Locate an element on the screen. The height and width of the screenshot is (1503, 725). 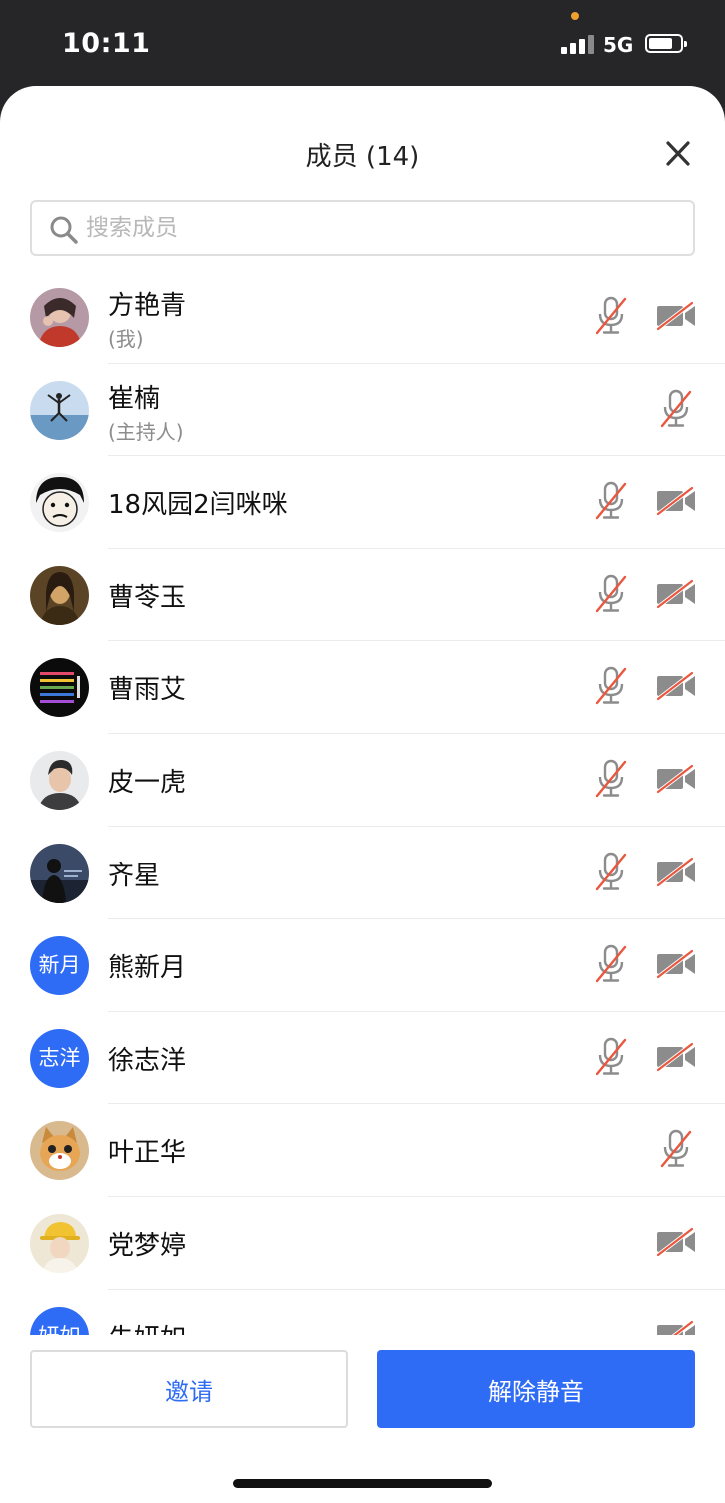
signal-strength-icon is located at coordinates (578, 44).